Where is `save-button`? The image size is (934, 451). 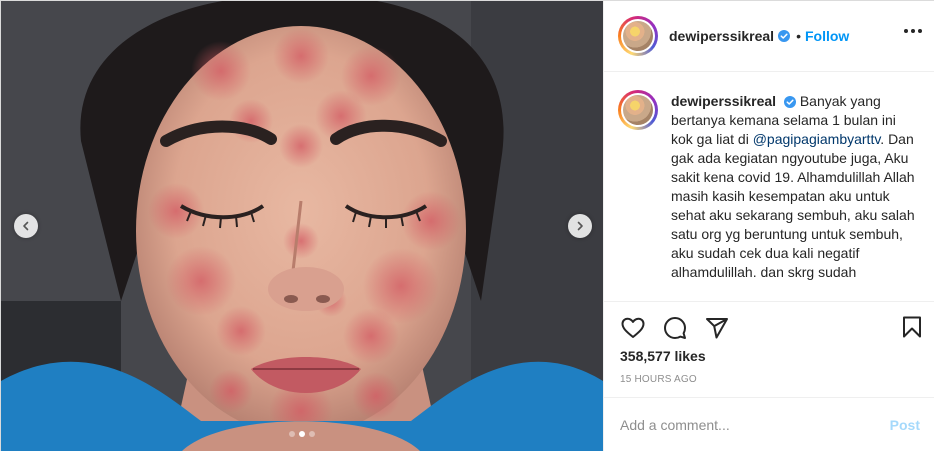
save-button is located at coordinates (913, 328).